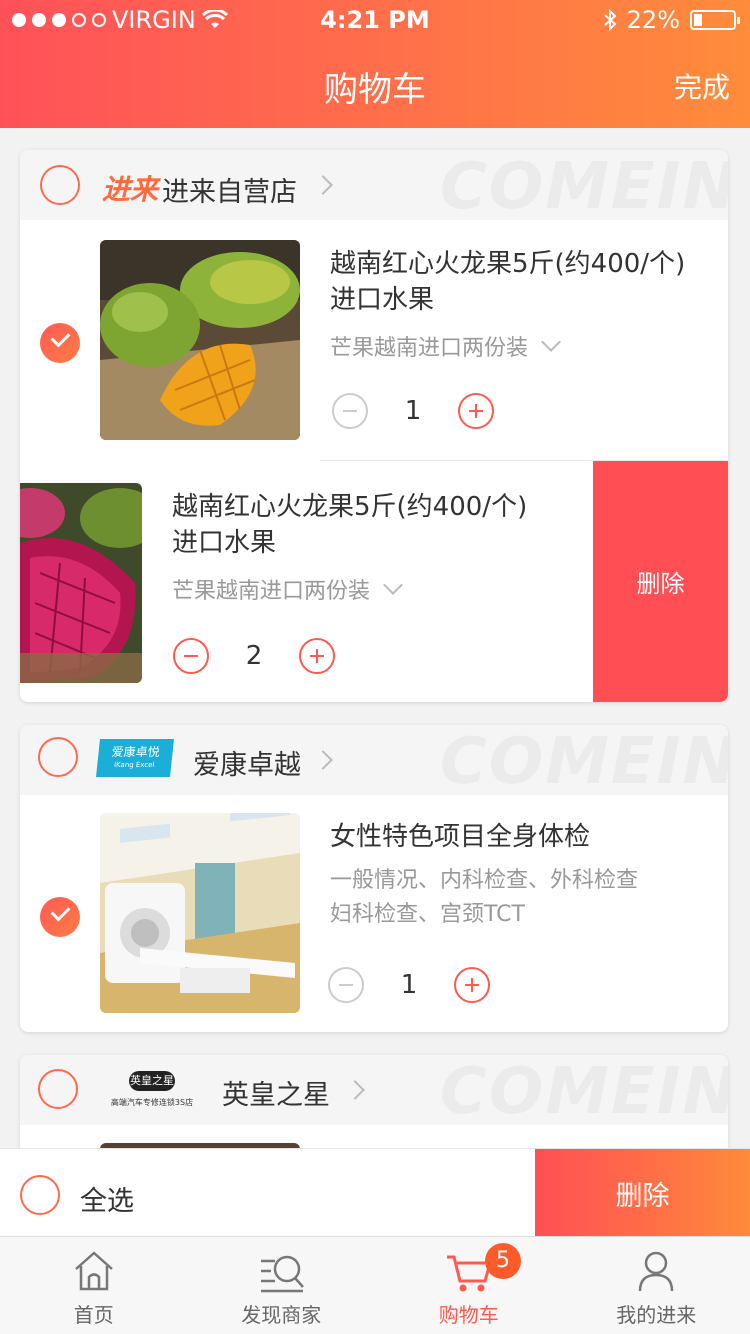  What do you see at coordinates (656, 1271) in the screenshot?
I see `profile-icon` at bounding box center [656, 1271].